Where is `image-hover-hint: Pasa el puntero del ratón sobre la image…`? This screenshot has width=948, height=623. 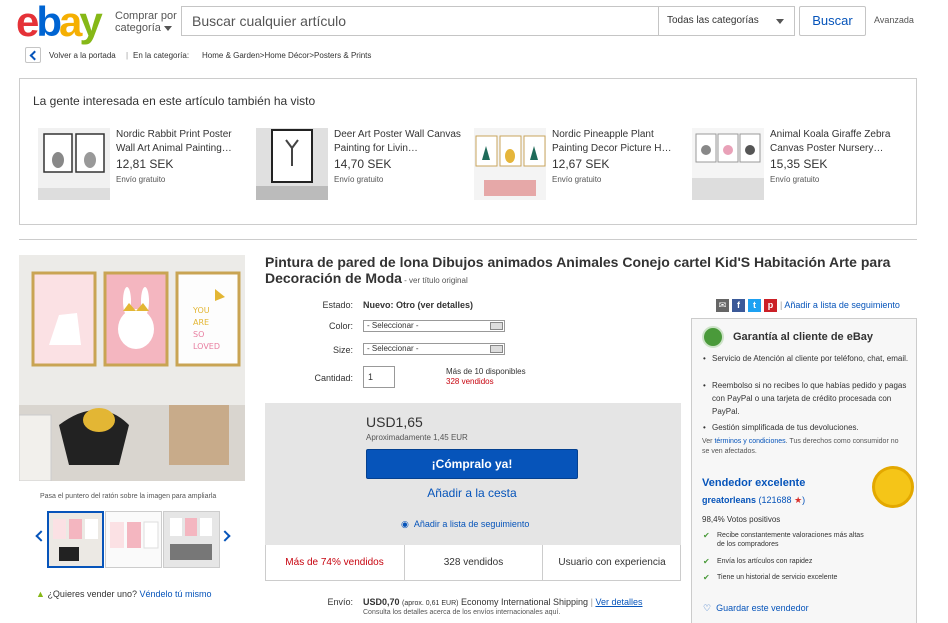 image-hover-hint: Pasa el puntero del ratón sobre la image… is located at coordinates (128, 496).